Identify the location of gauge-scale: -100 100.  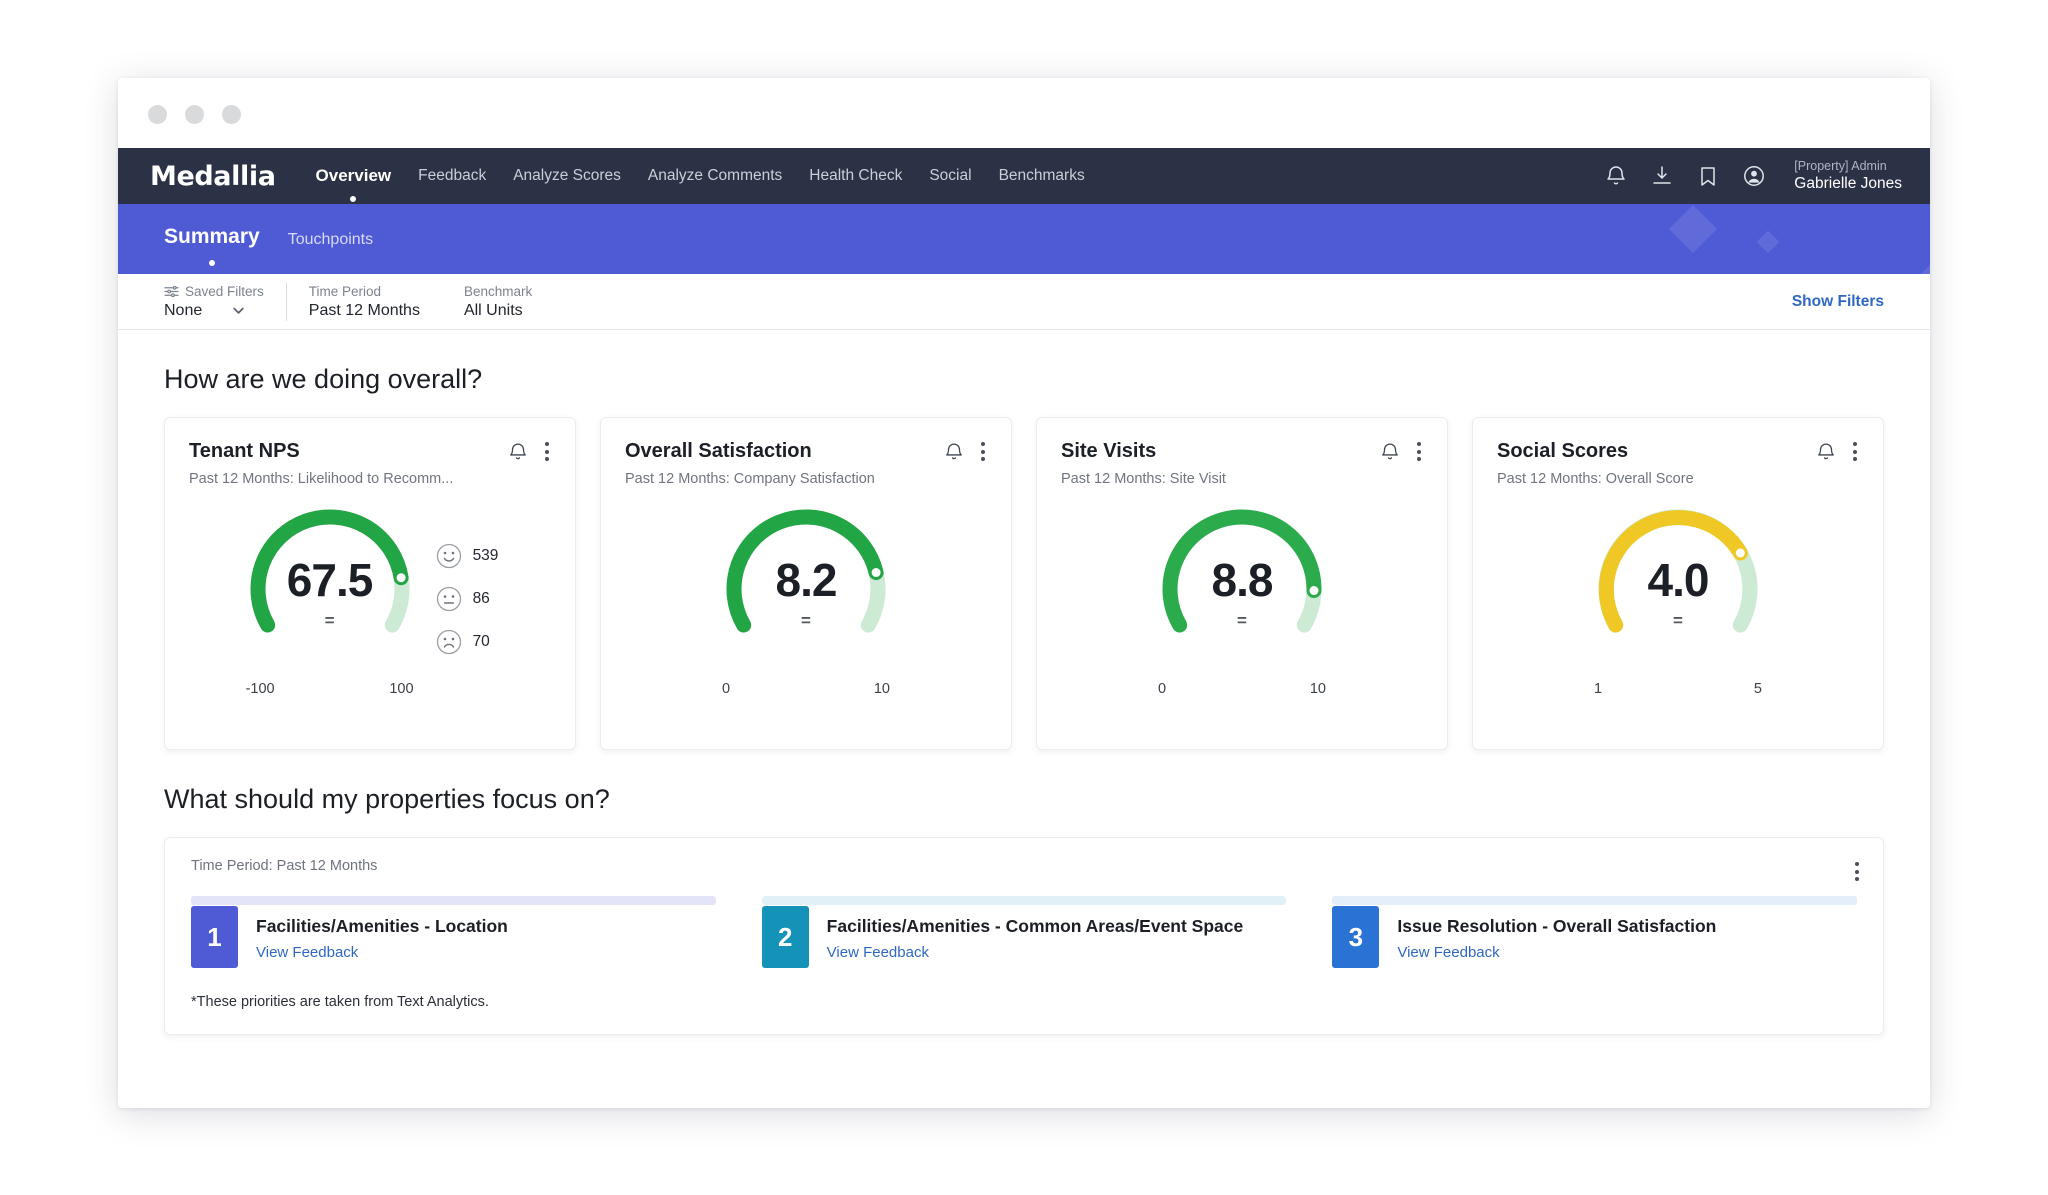
(330, 689).